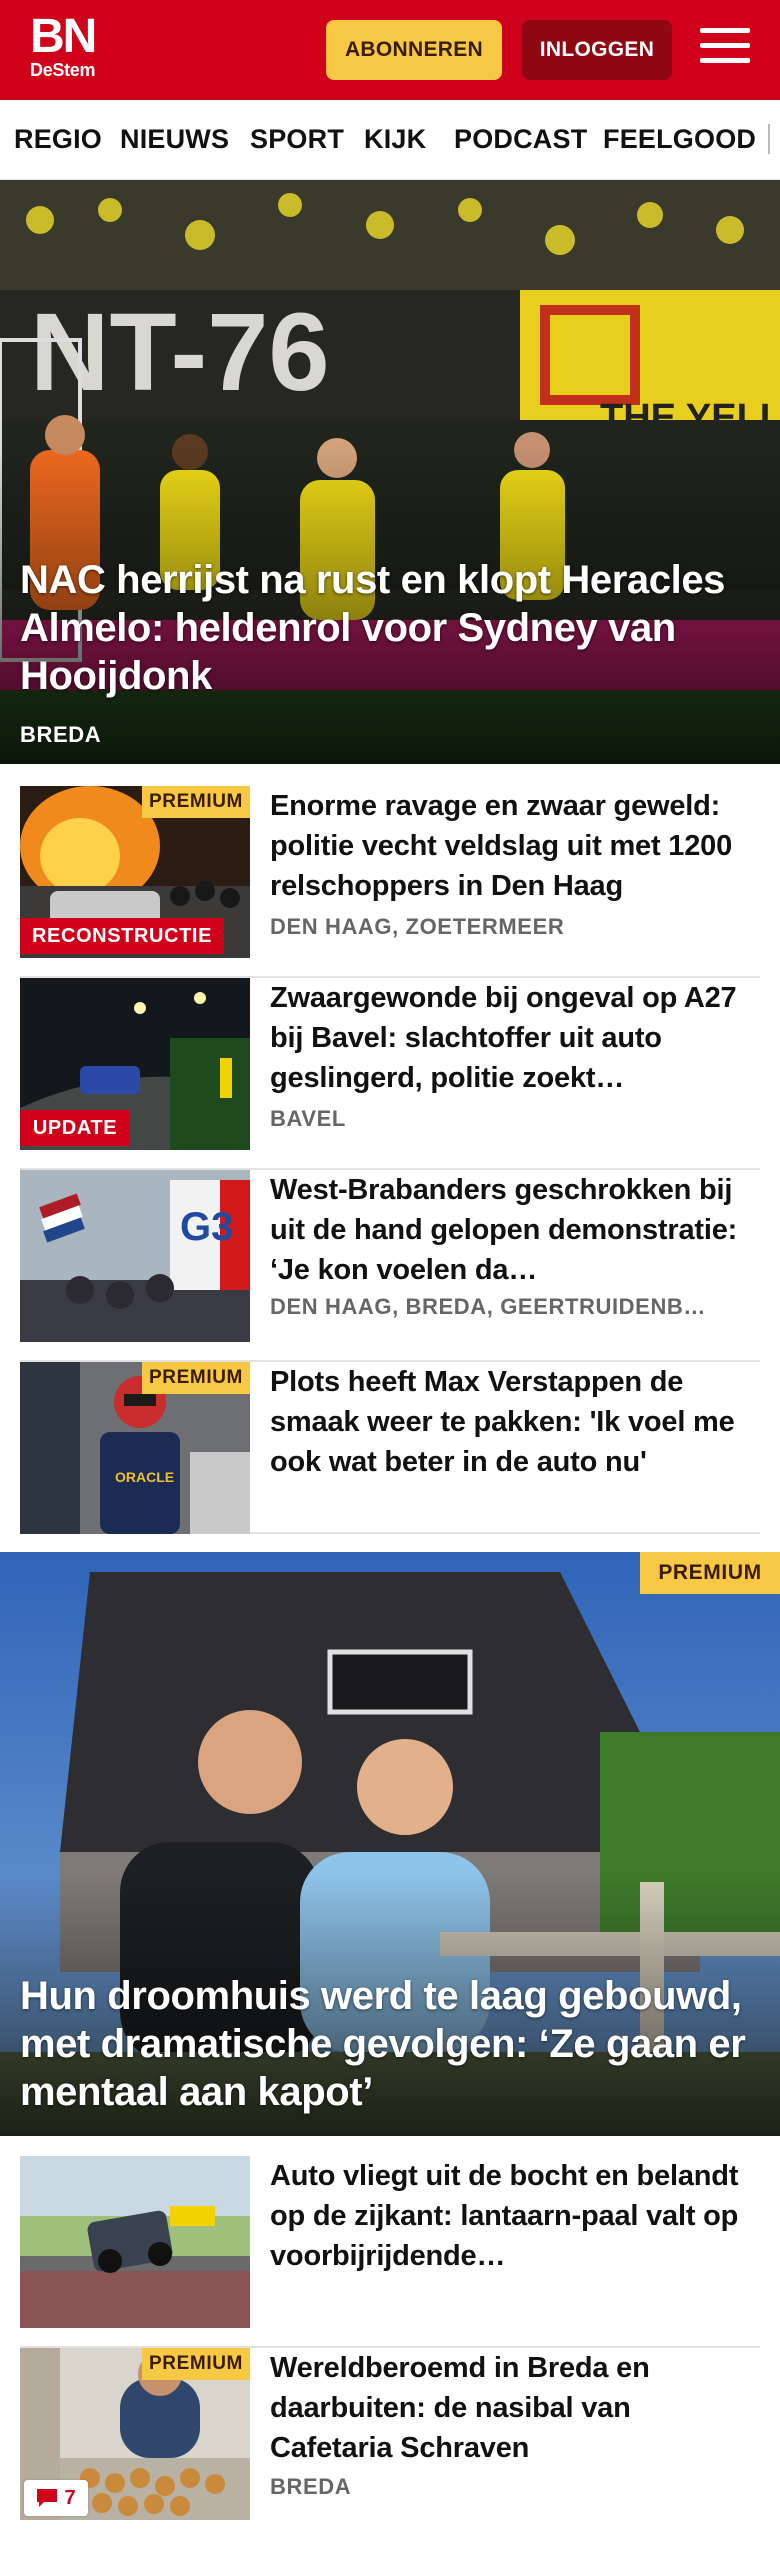 The width and height of the screenshot is (780, 2560). What do you see at coordinates (70, 2497) in the screenshot?
I see `comments-count: 7` at bounding box center [70, 2497].